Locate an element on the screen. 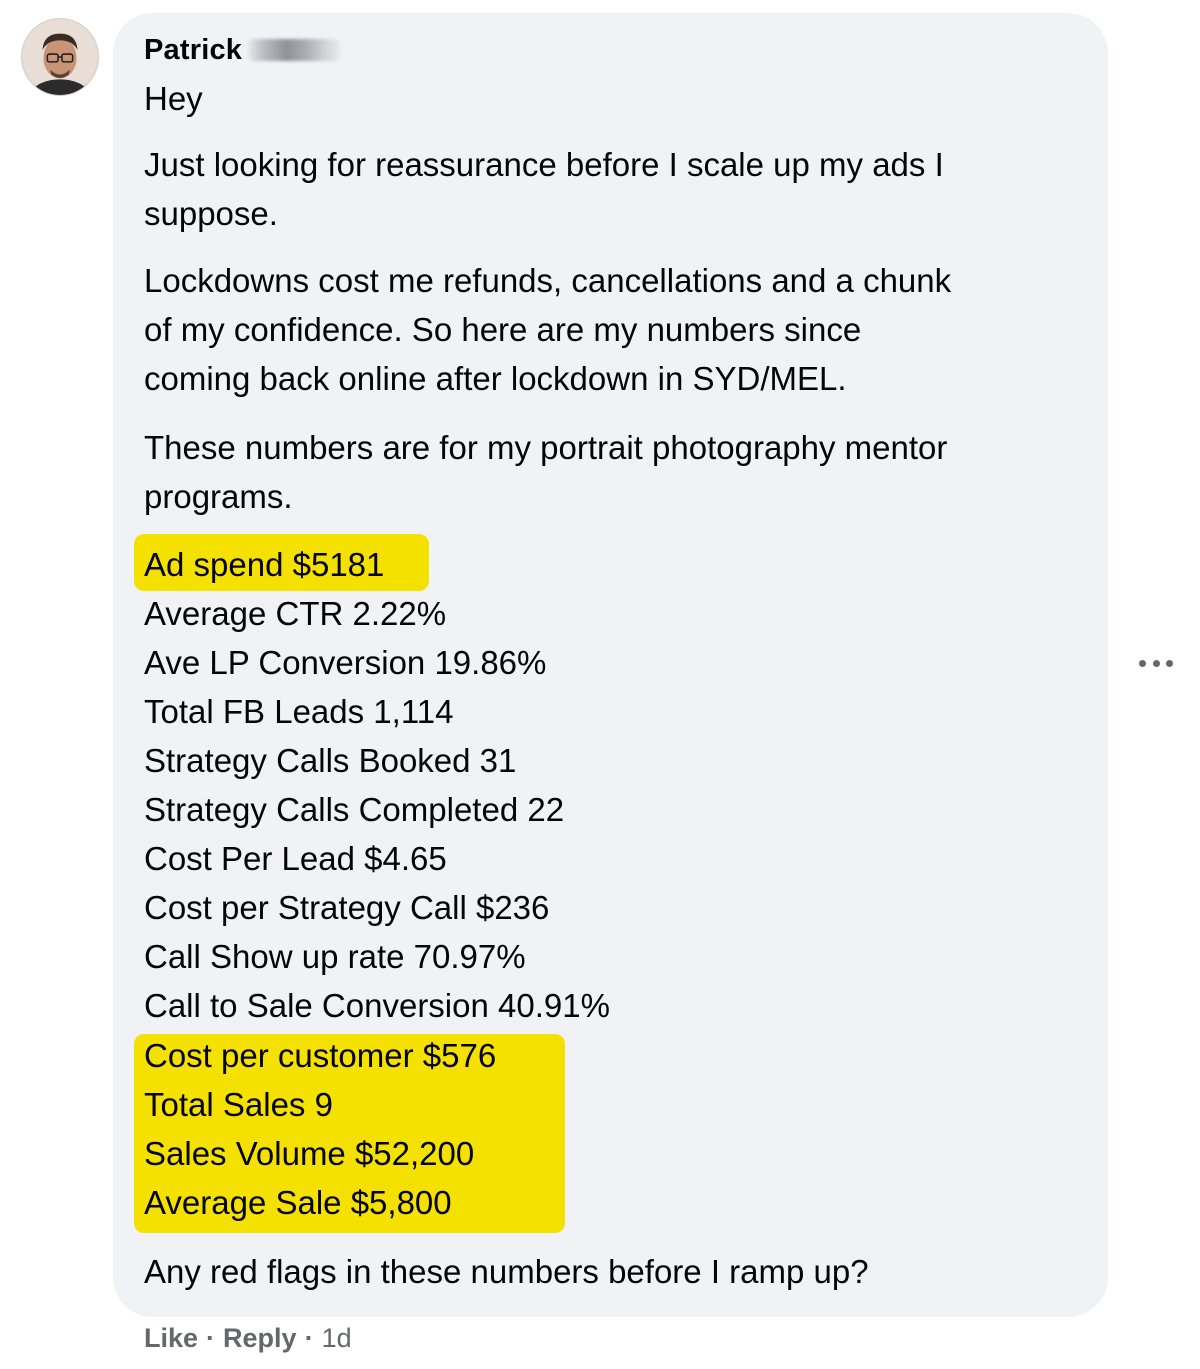 This screenshot has width=1200, height=1369. stat-sales-volume: Sales Volume $52,200 is located at coordinates (309, 1153).